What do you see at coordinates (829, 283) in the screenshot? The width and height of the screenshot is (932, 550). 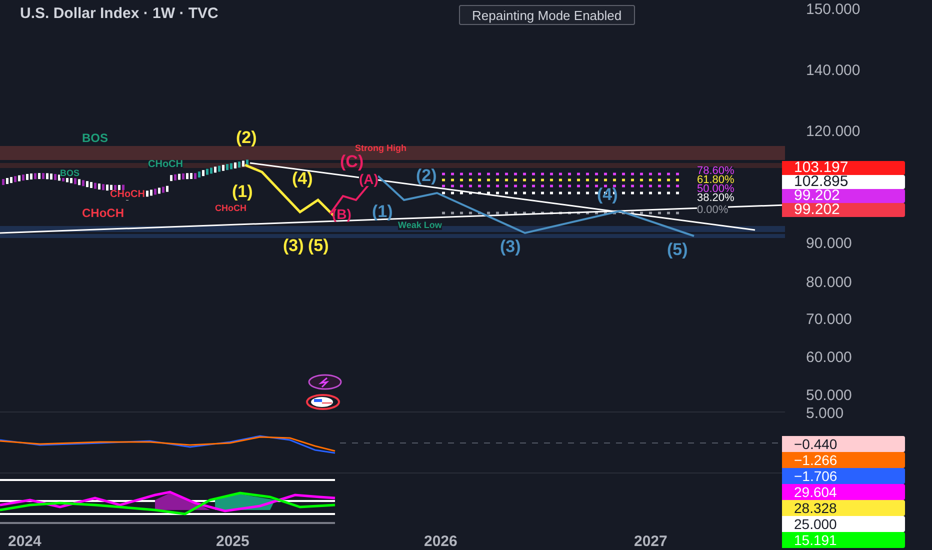 I see `price-axis-label: 80.000` at bounding box center [829, 283].